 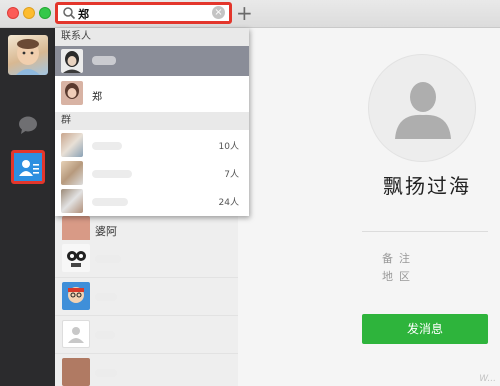 What do you see at coordinates (13, 13) in the screenshot?
I see `close-window-button` at bounding box center [13, 13].